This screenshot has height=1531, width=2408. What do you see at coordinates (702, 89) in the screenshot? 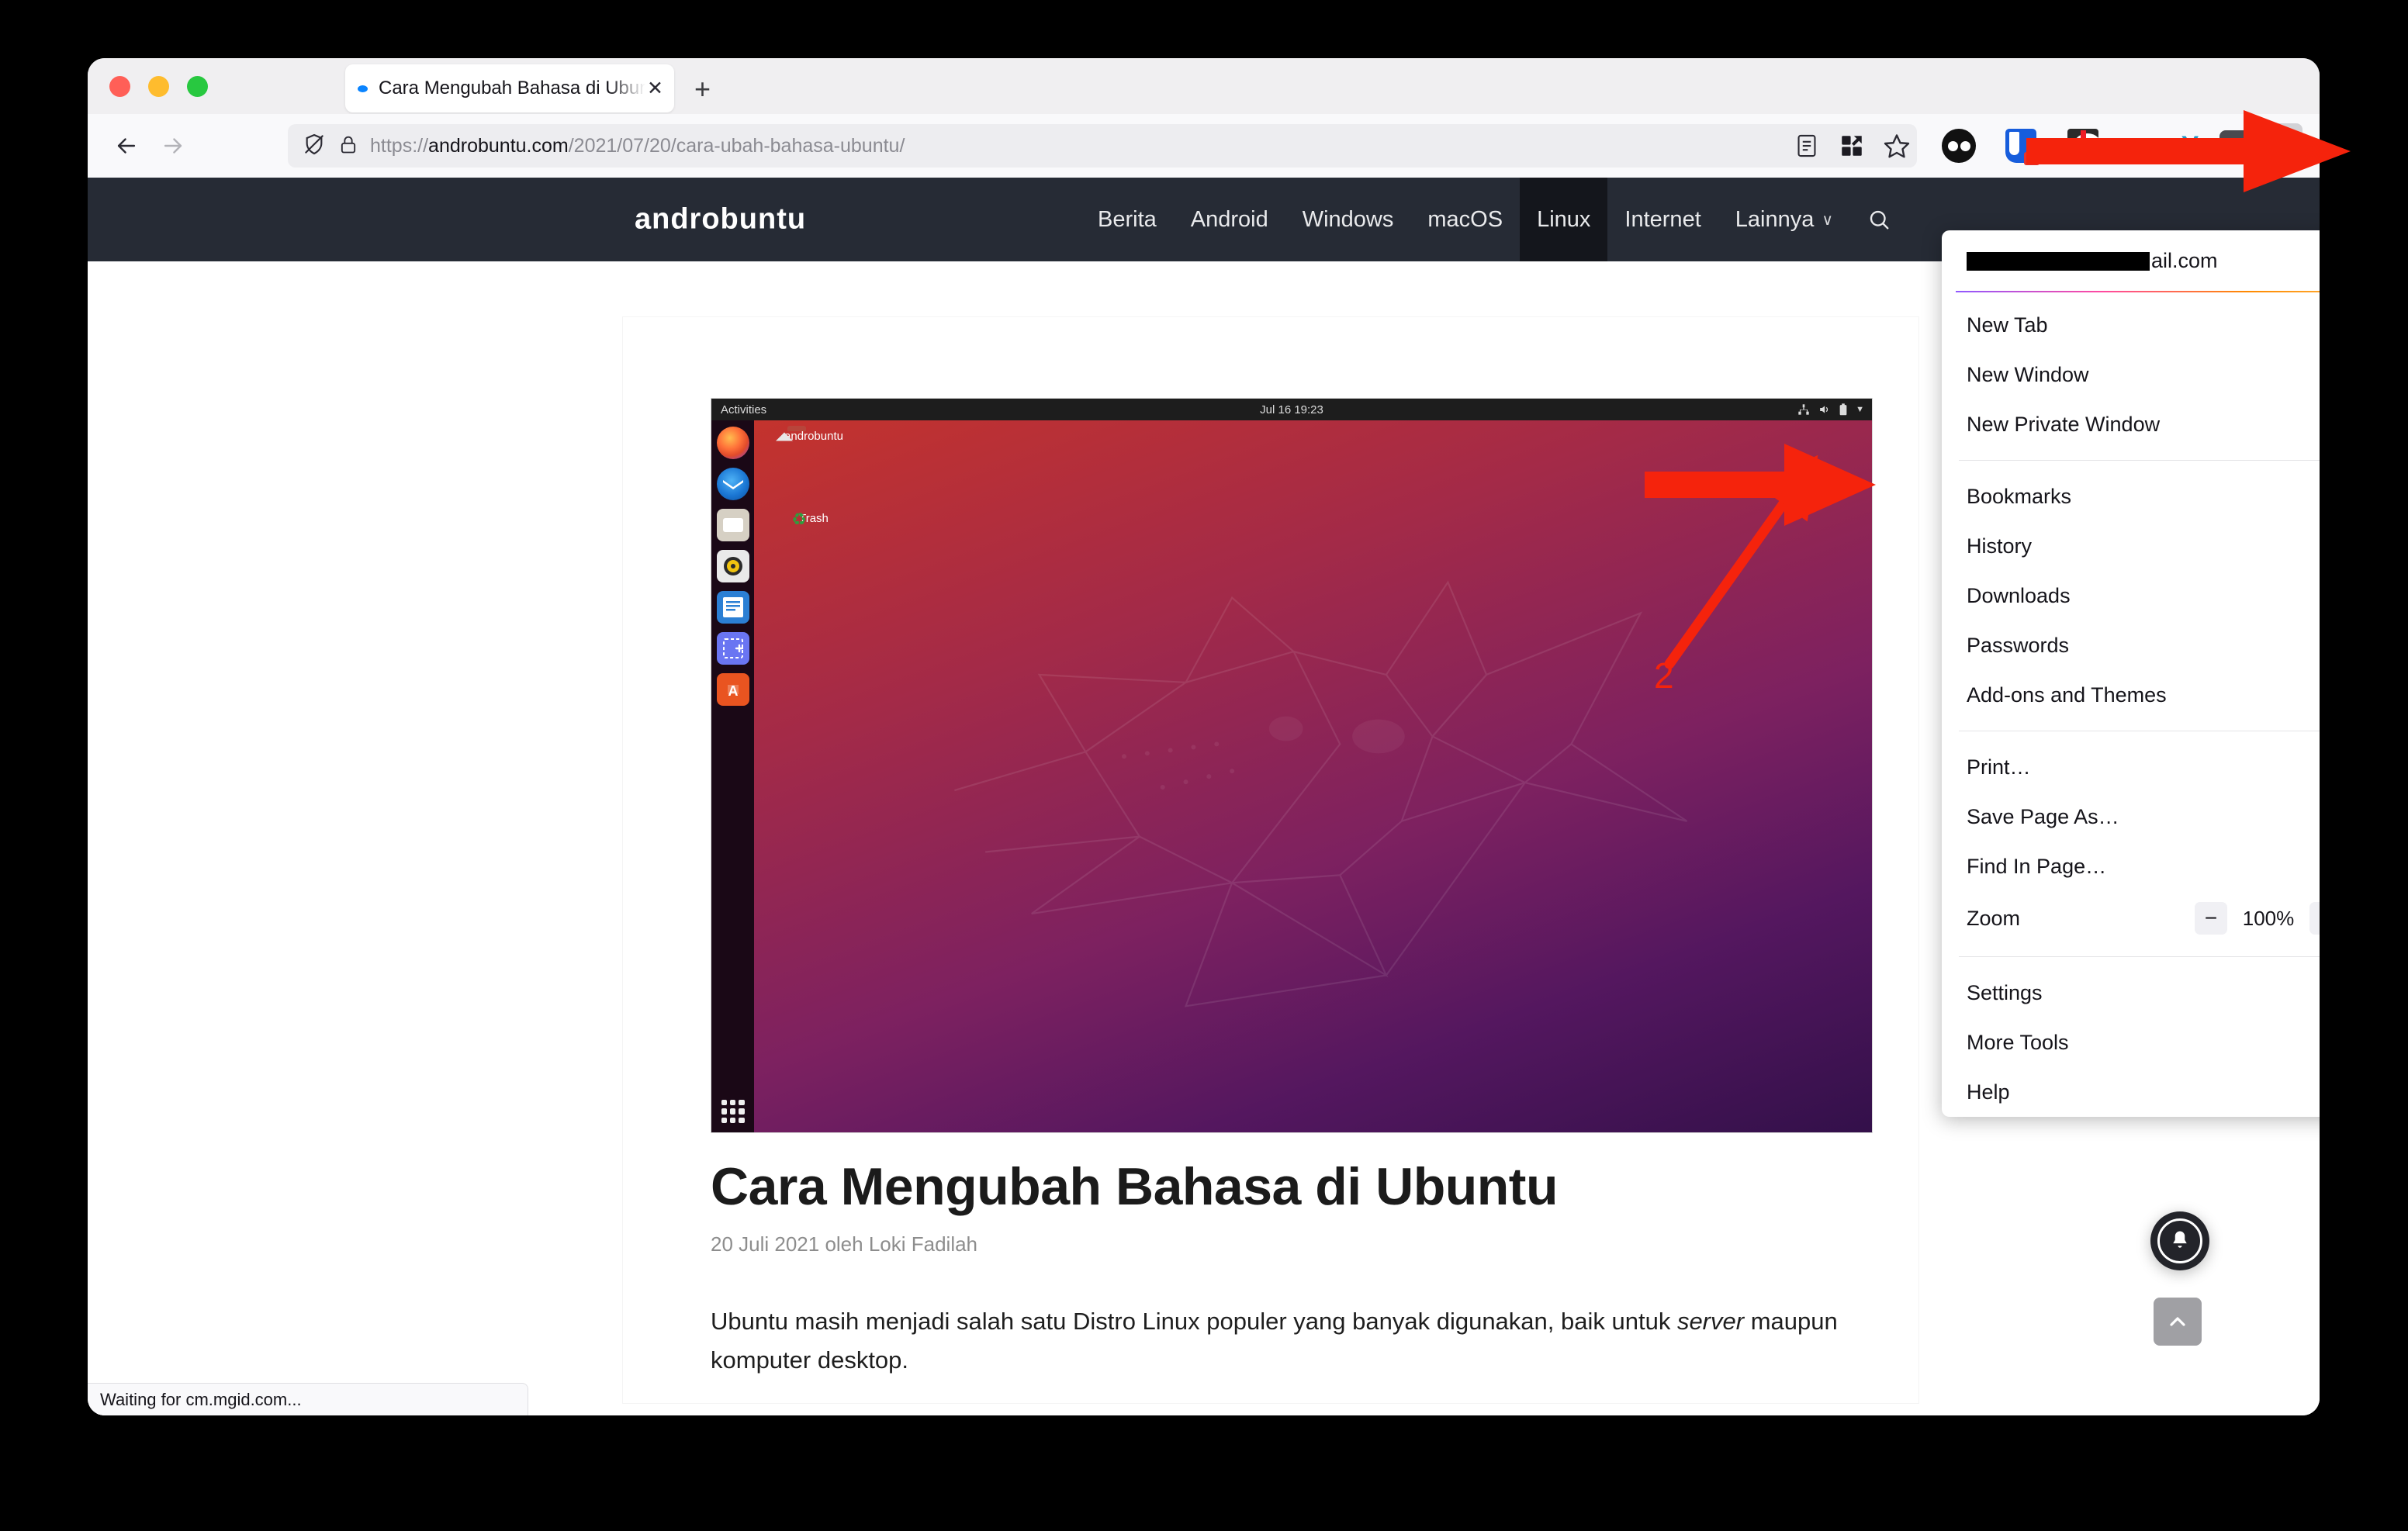
I see `new-tab-button: +` at bounding box center [702, 89].